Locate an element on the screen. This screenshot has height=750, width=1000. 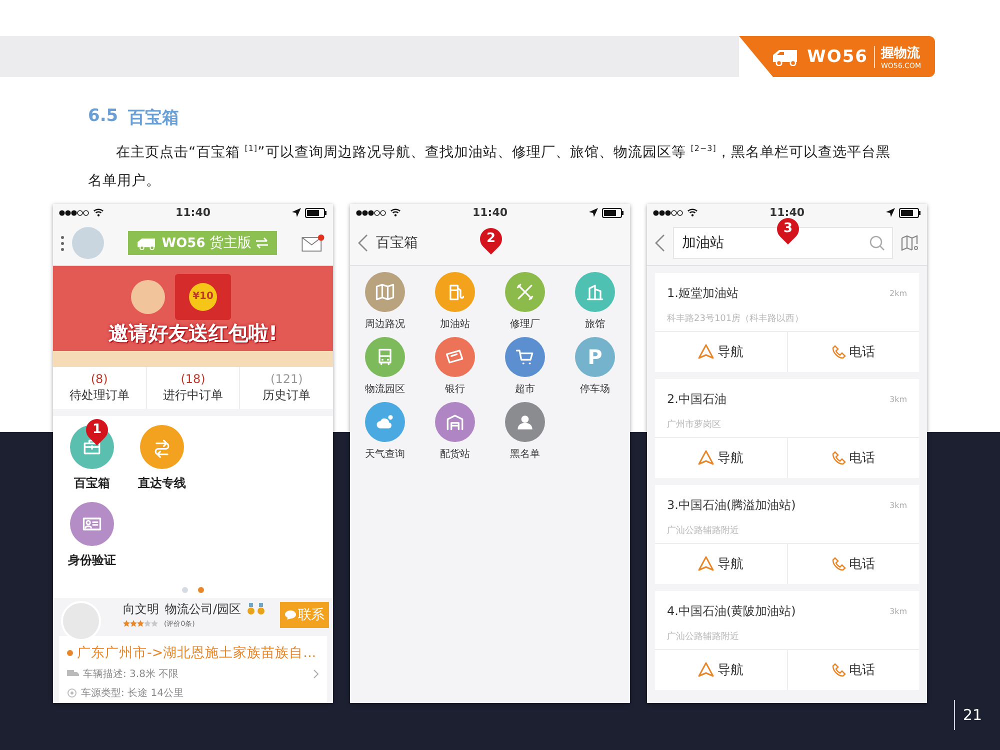
order-stat: (18) 进行中订单 is located at coordinates (193, 387).